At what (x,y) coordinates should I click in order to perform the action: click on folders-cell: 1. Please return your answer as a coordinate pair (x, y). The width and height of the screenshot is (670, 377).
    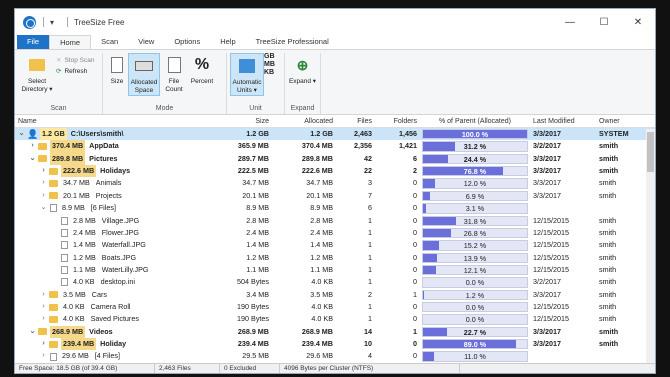
    Looking at the image, I should click on (415, 331).